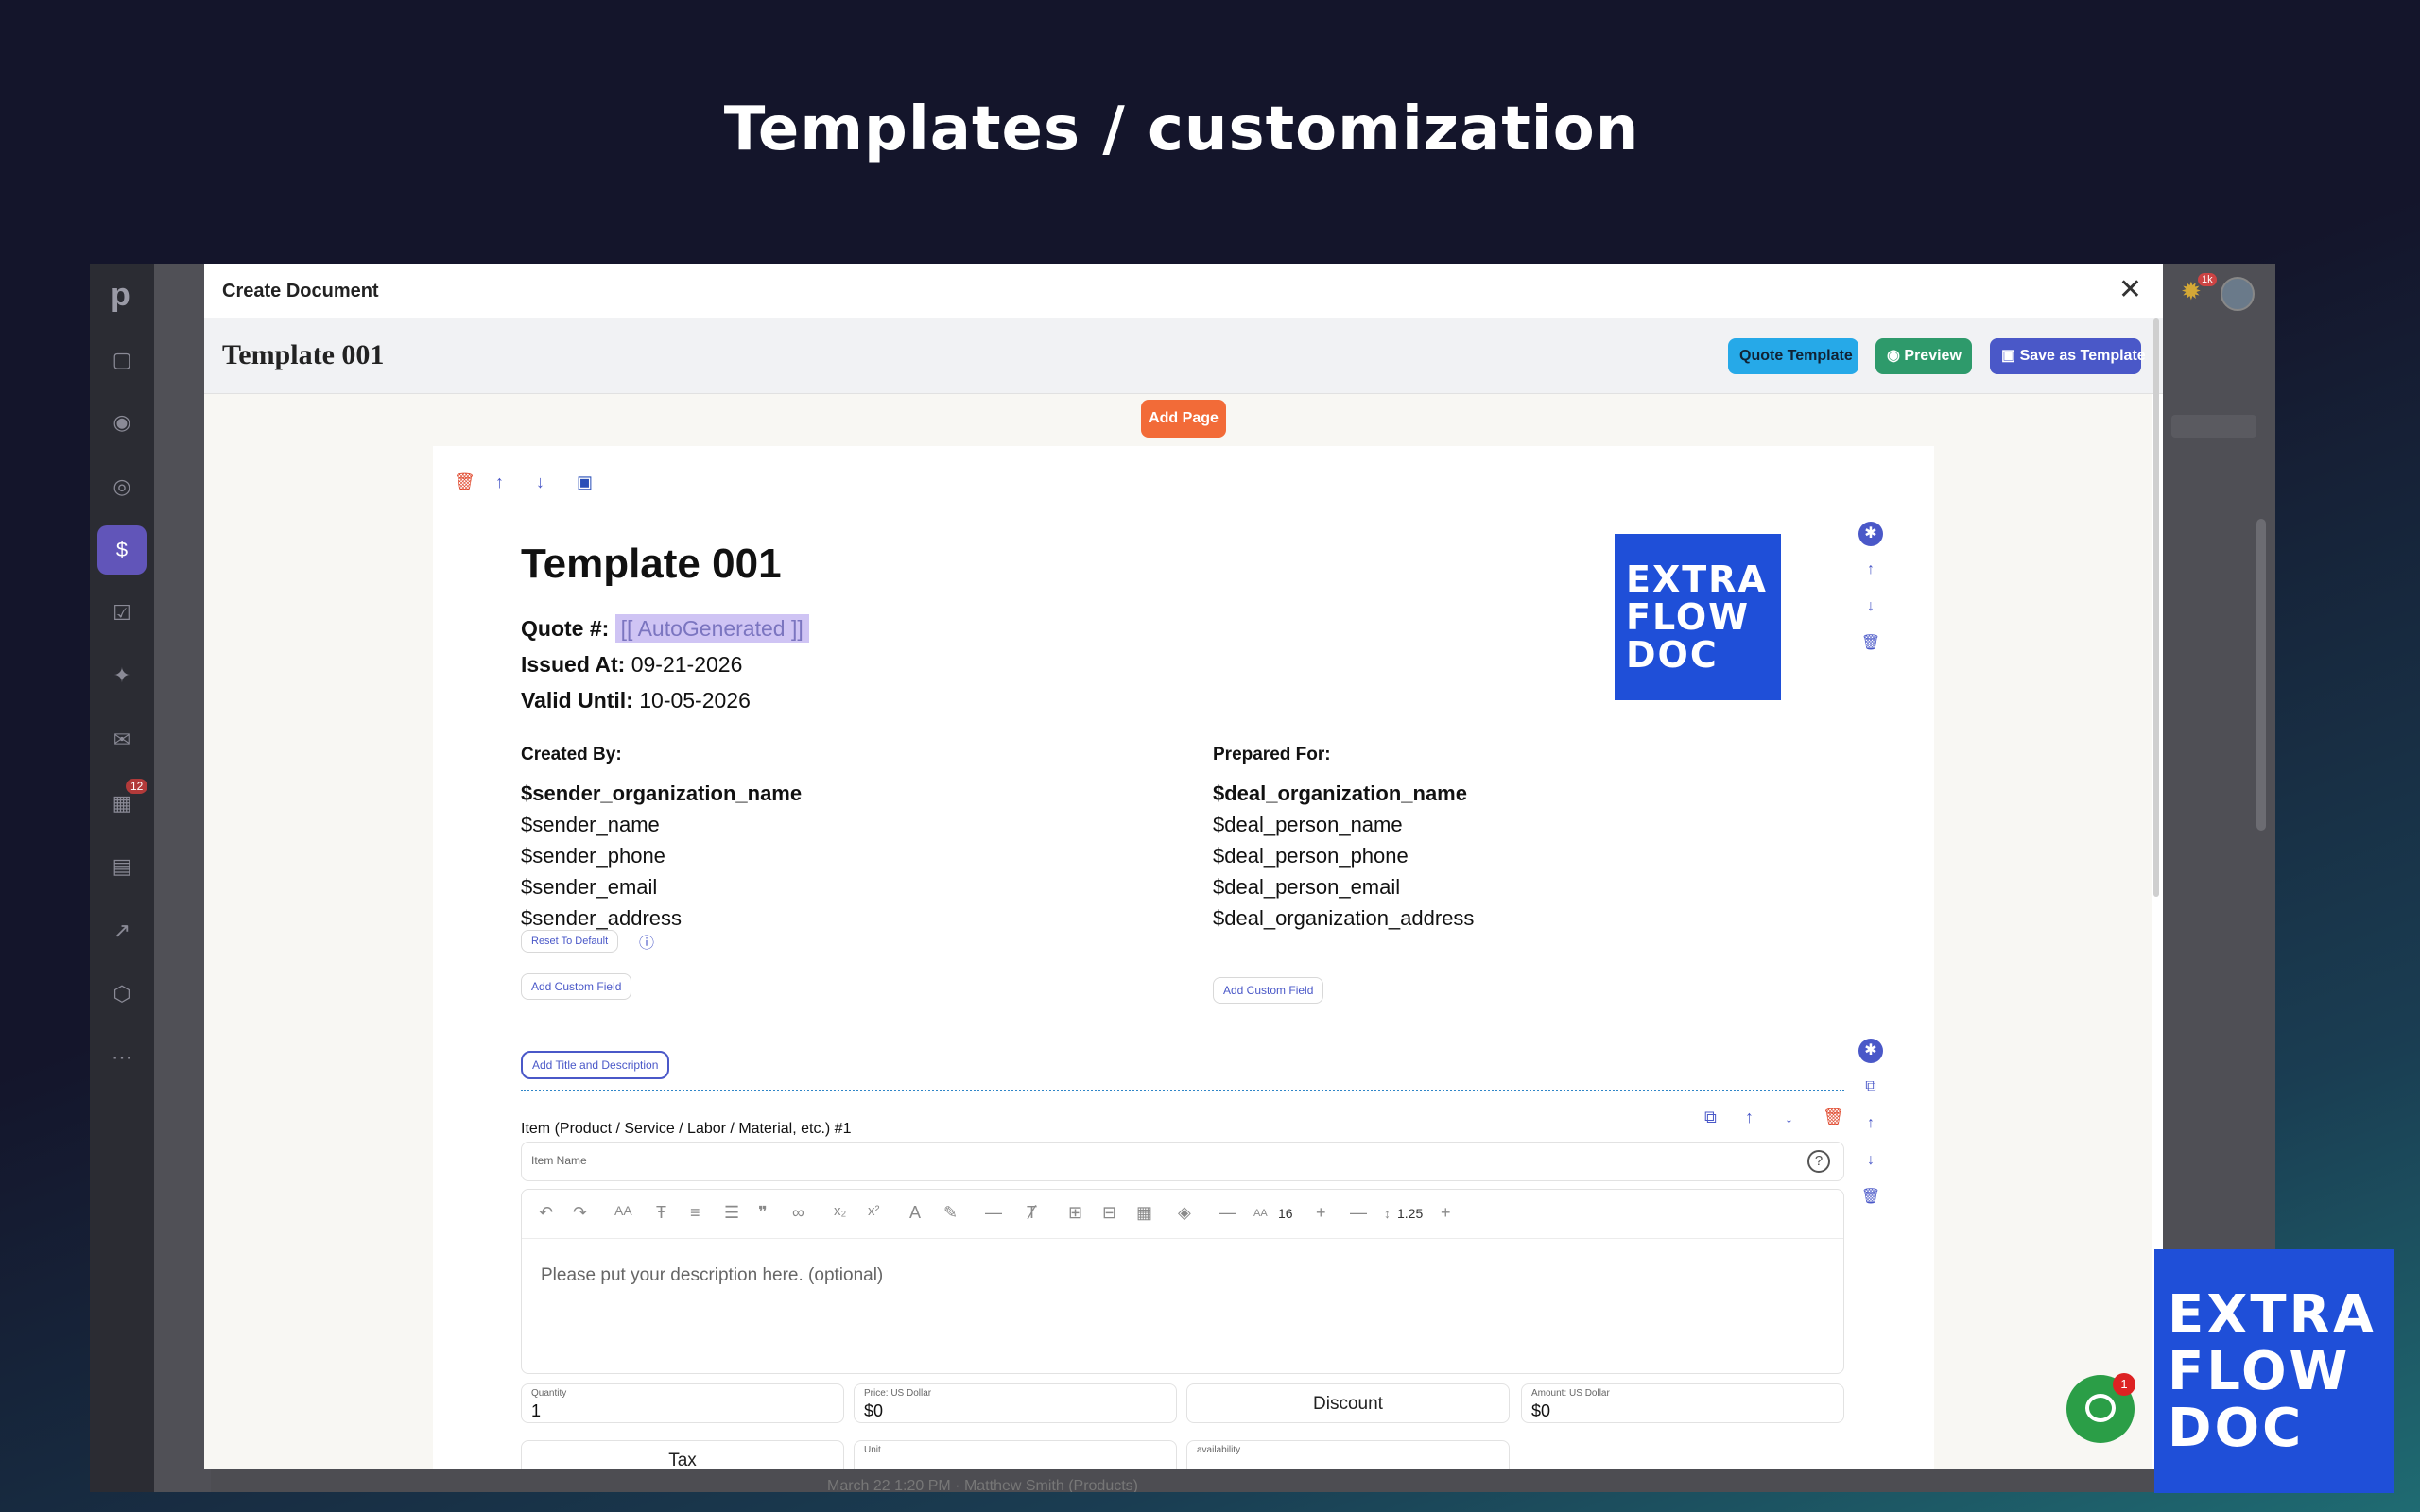 The image size is (2420, 1512). What do you see at coordinates (1682, 1403) in the screenshot?
I see `amount-field: Amount: US Dollar $0` at bounding box center [1682, 1403].